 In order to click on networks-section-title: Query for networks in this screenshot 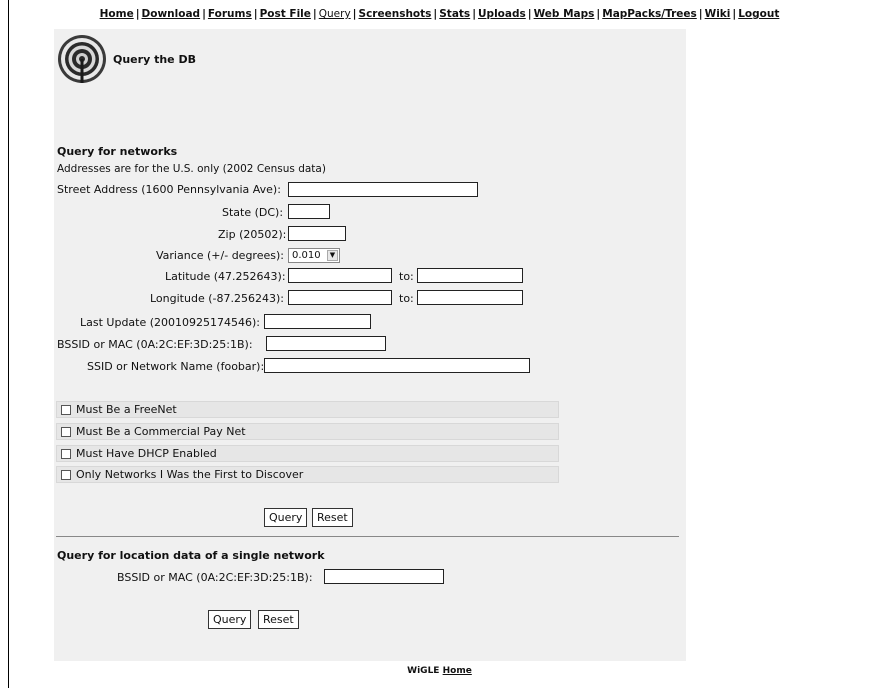, I will do `click(117, 151)`.